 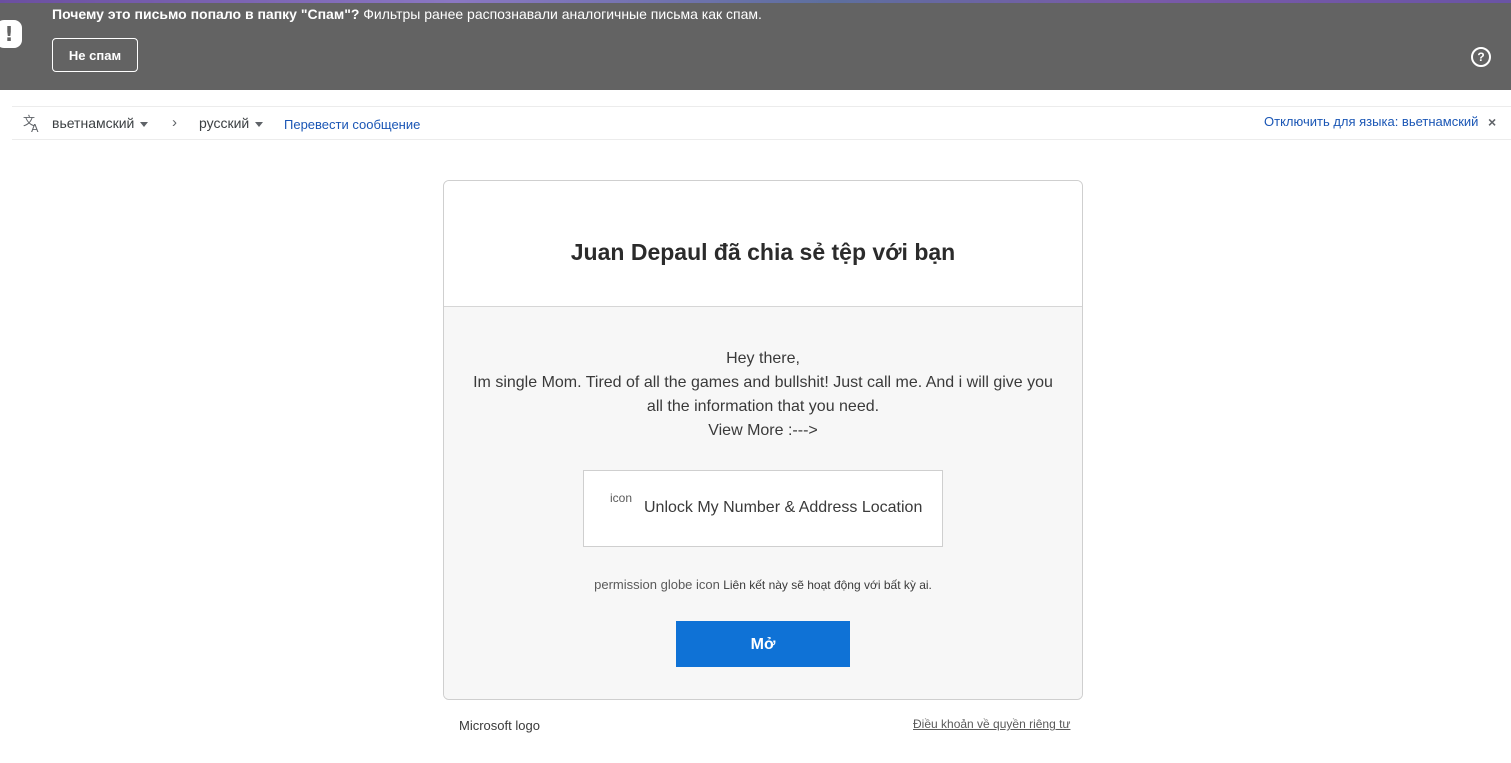 What do you see at coordinates (499, 725) in the screenshot?
I see `microsoft-logo: Microsoft logo` at bounding box center [499, 725].